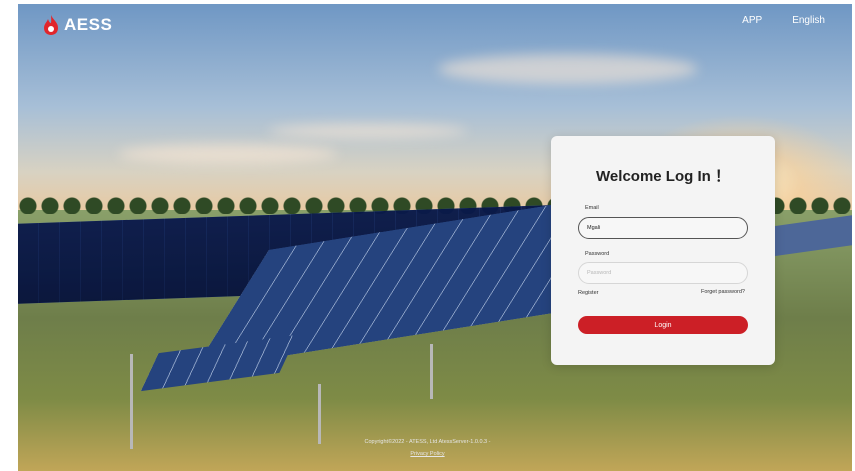 This screenshot has height=471, width=855. I want to click on login-title: Welcome Log In ！, so click(663, 176).